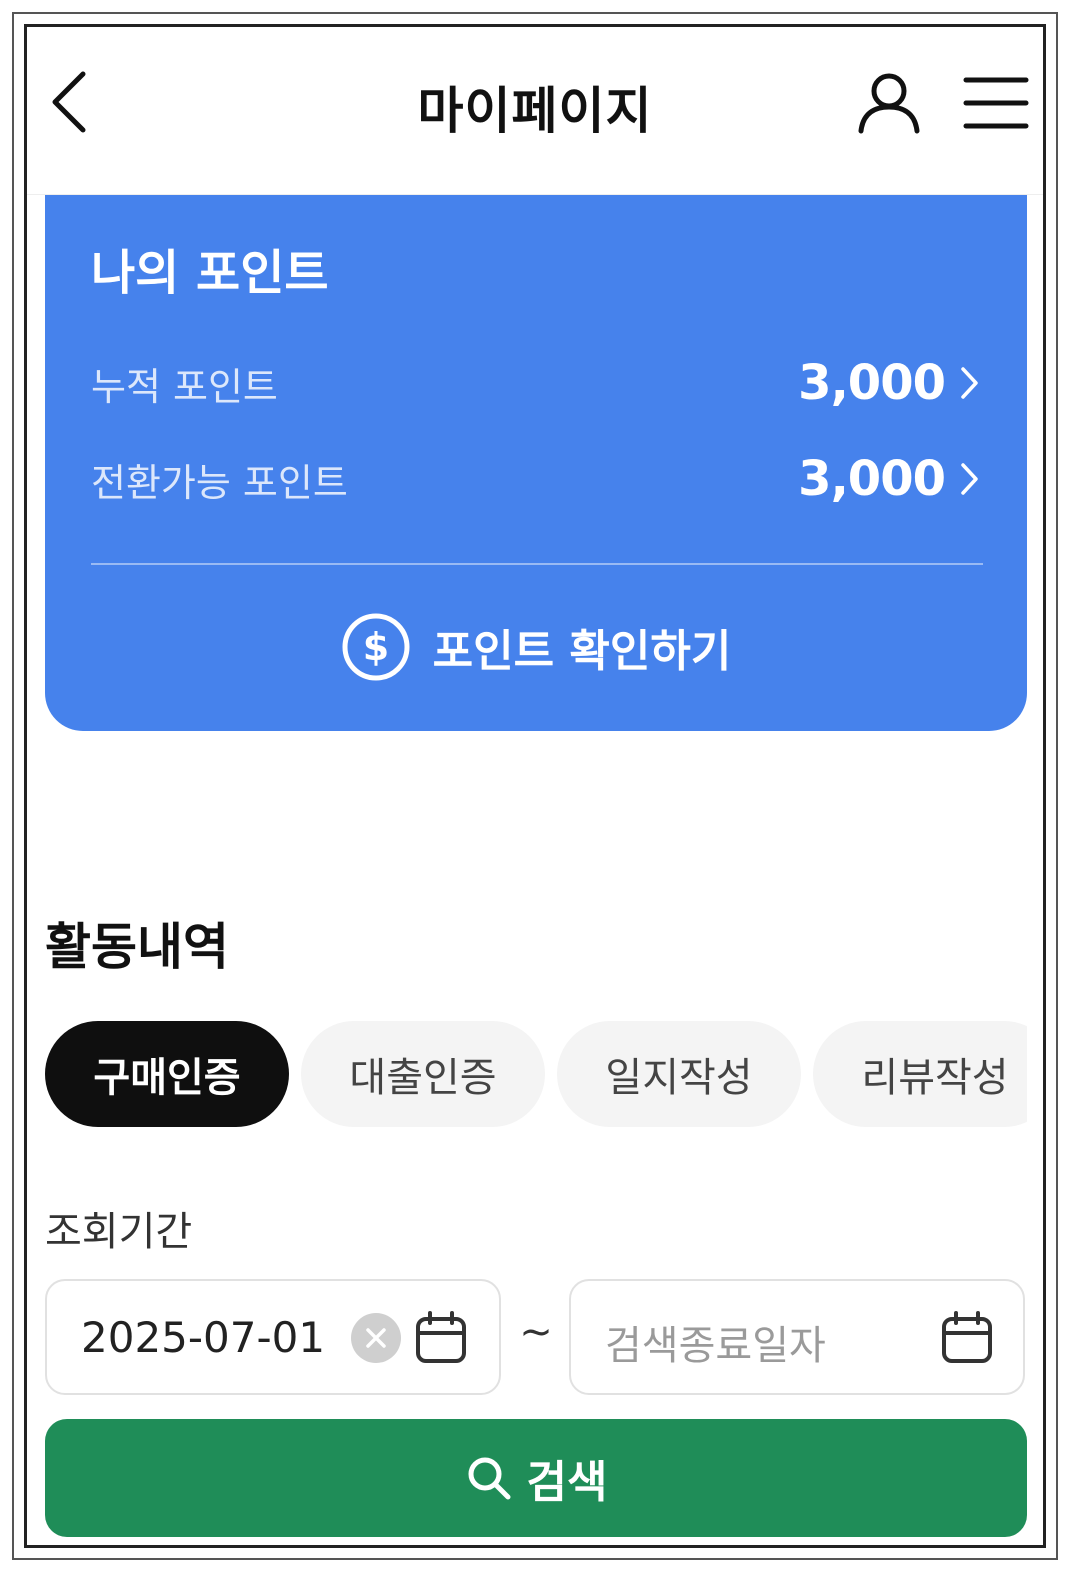 The image size is (1080, 1584). I want to click on user-button, so click(889, 103).